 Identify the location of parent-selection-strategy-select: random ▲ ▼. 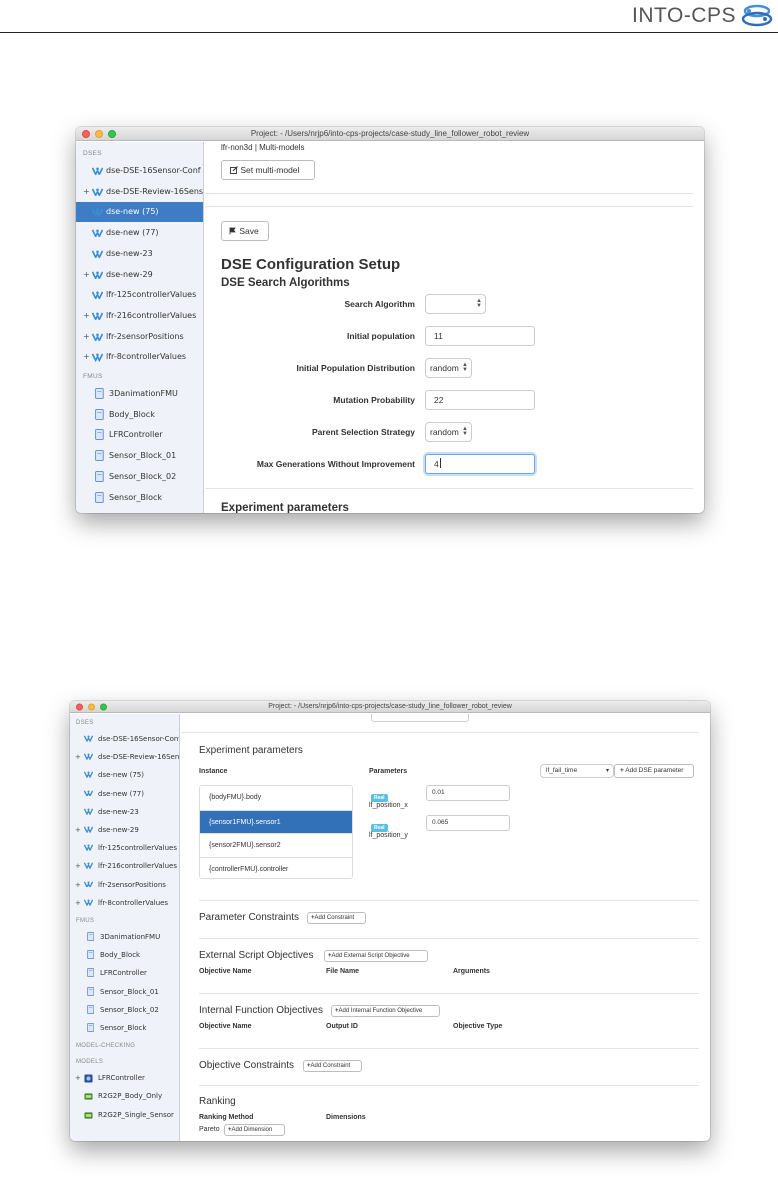
(448, 432).